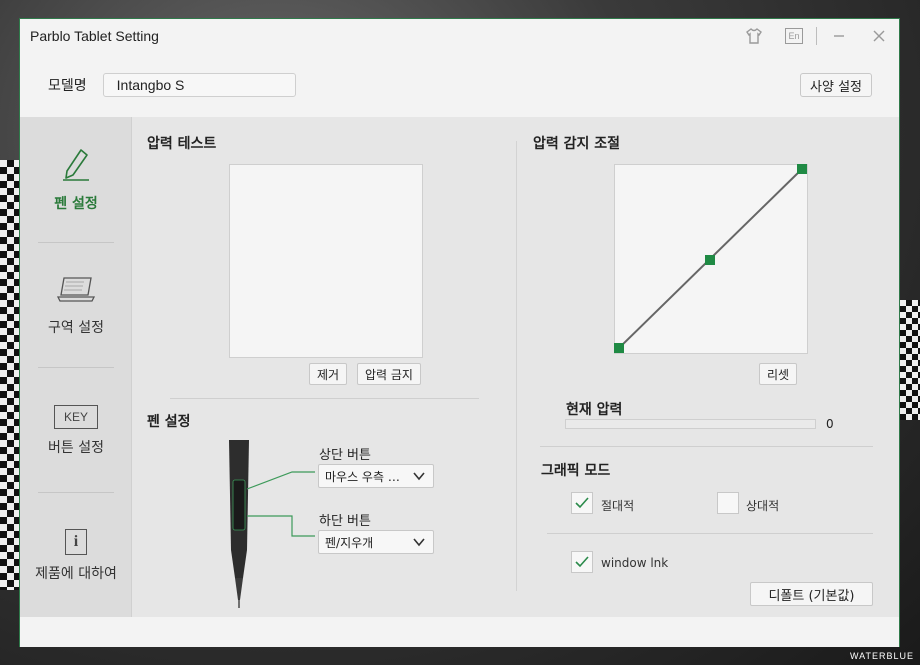 The height and width of the screenshot is (665, 920). I want to click on lower-button-dropdown: 펜/지우개, so click(376, 542).